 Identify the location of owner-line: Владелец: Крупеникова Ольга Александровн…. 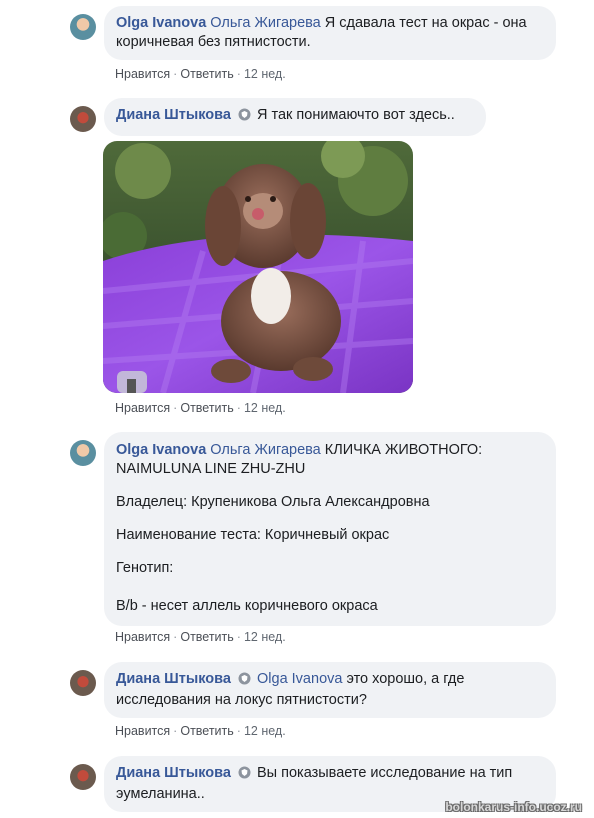
(273, 502).